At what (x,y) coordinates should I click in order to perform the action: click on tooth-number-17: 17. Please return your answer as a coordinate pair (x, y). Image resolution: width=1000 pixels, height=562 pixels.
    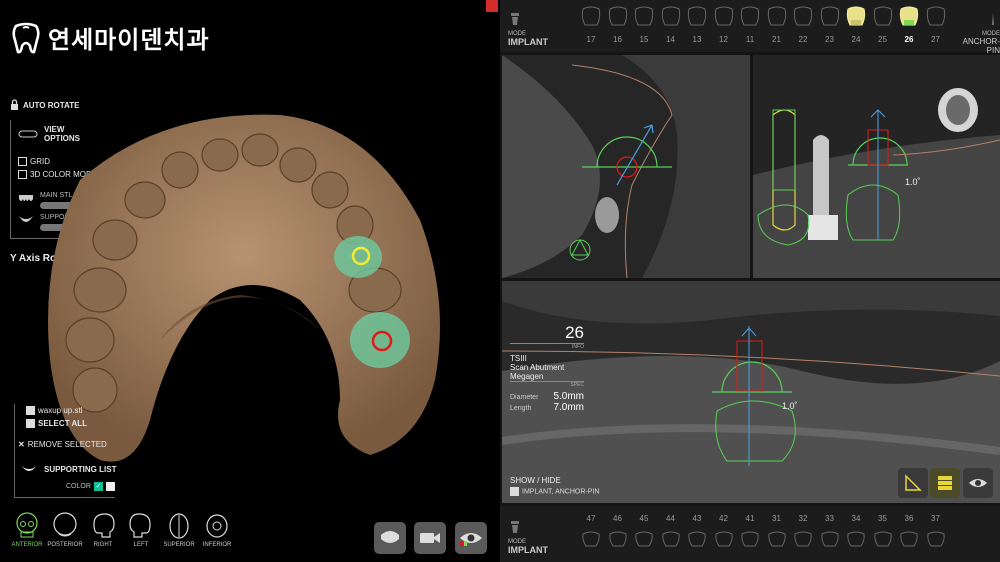
    Looking at the image, I should click on (591, 39).